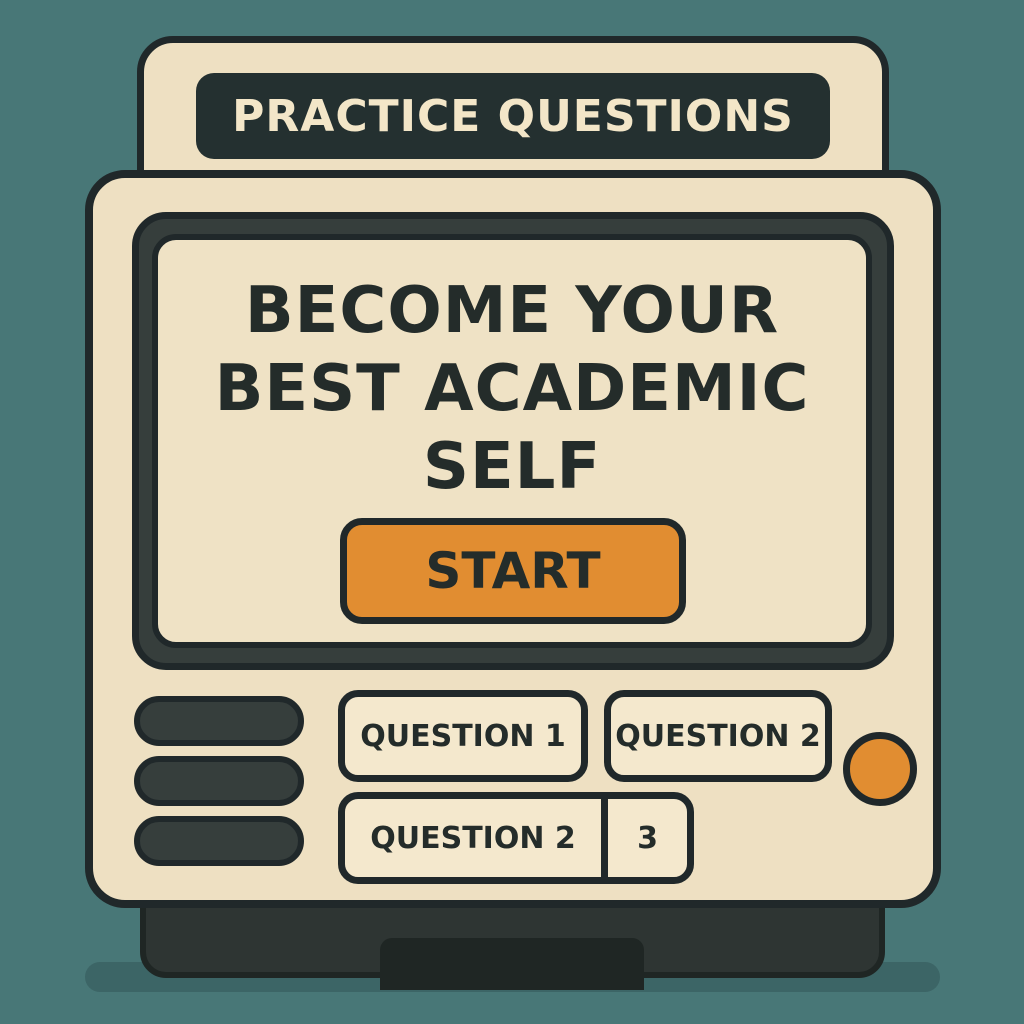 The width and height of the screenshot is (1024, 1024). What do you see at coordinates (476, 838) in the screenshot?
I see `question-2-segment-button: QUESTION 2` at bounding box center [476, 838].